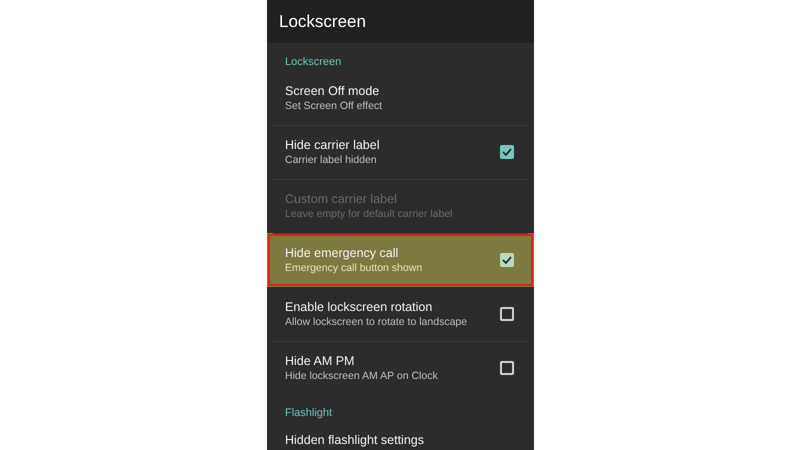 The image size is (800, 450). What do you see at coordinates (359, 307) in the screenshot?
I see `preference-title: Enable lockscreen rotation` at bounding box center [359, 307].